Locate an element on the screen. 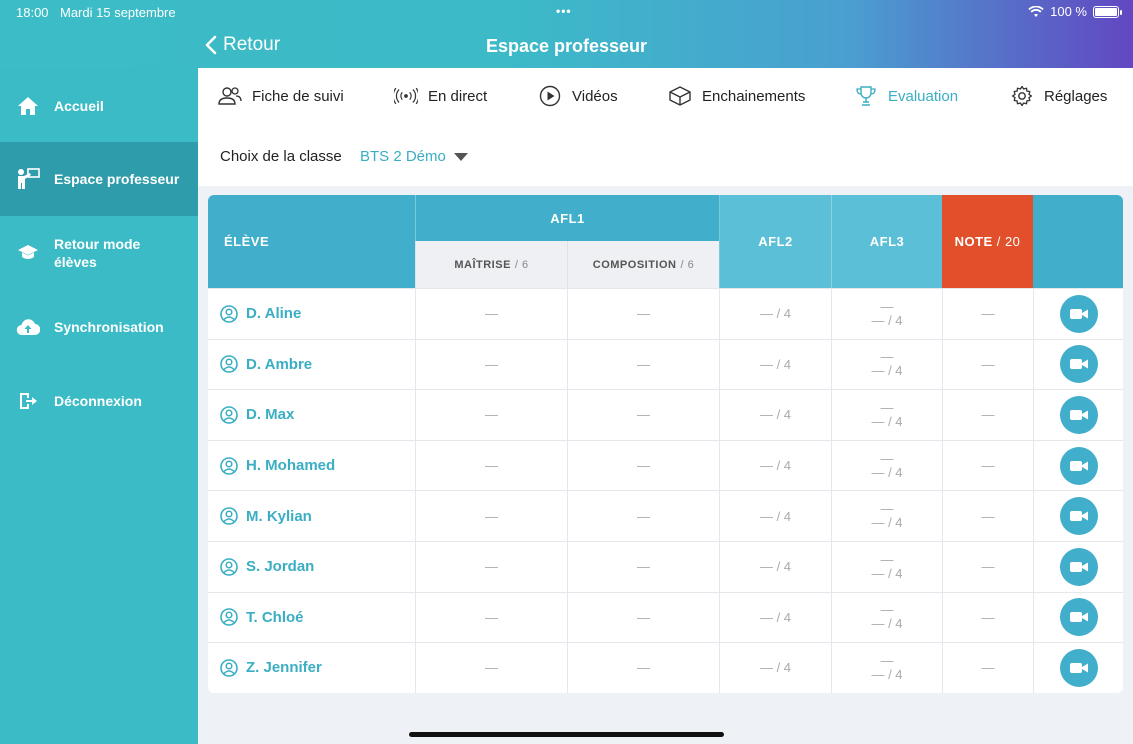 The width and height of the screenshot is (1133, 744). back-button: Retour is located at coordinates (242, 45).